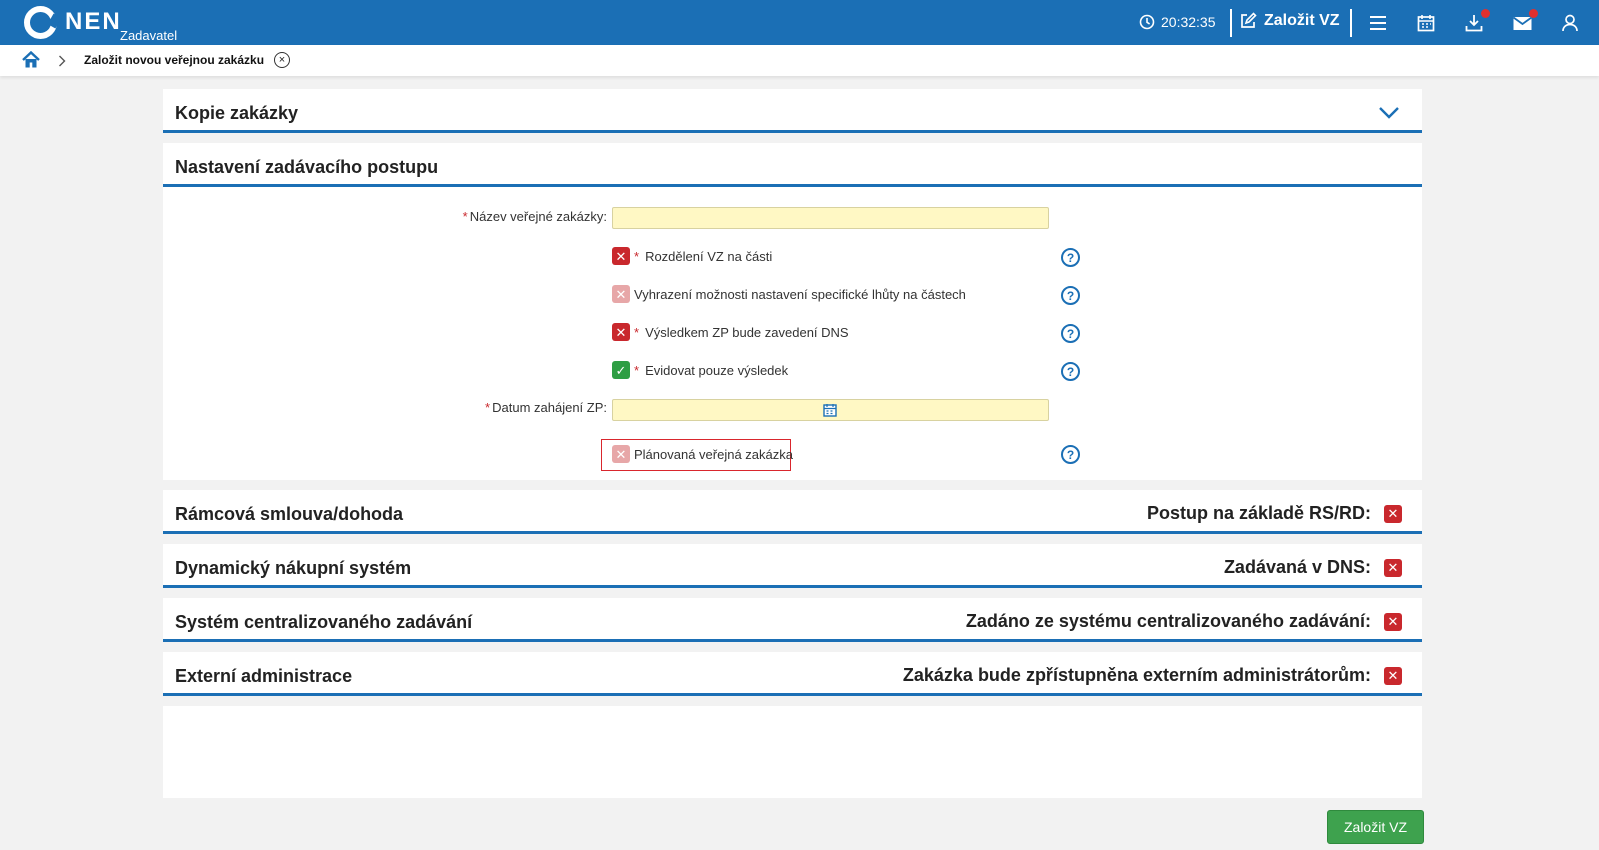  What do you see at coordinates (1476, 21) in the screenshot?
I see `download-icon` at bounding box center [1476, 21].